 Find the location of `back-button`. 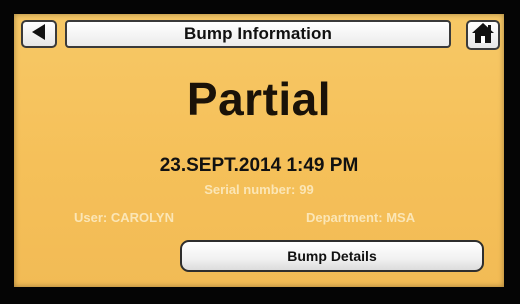

back-button is located at coordinates (39, 34).